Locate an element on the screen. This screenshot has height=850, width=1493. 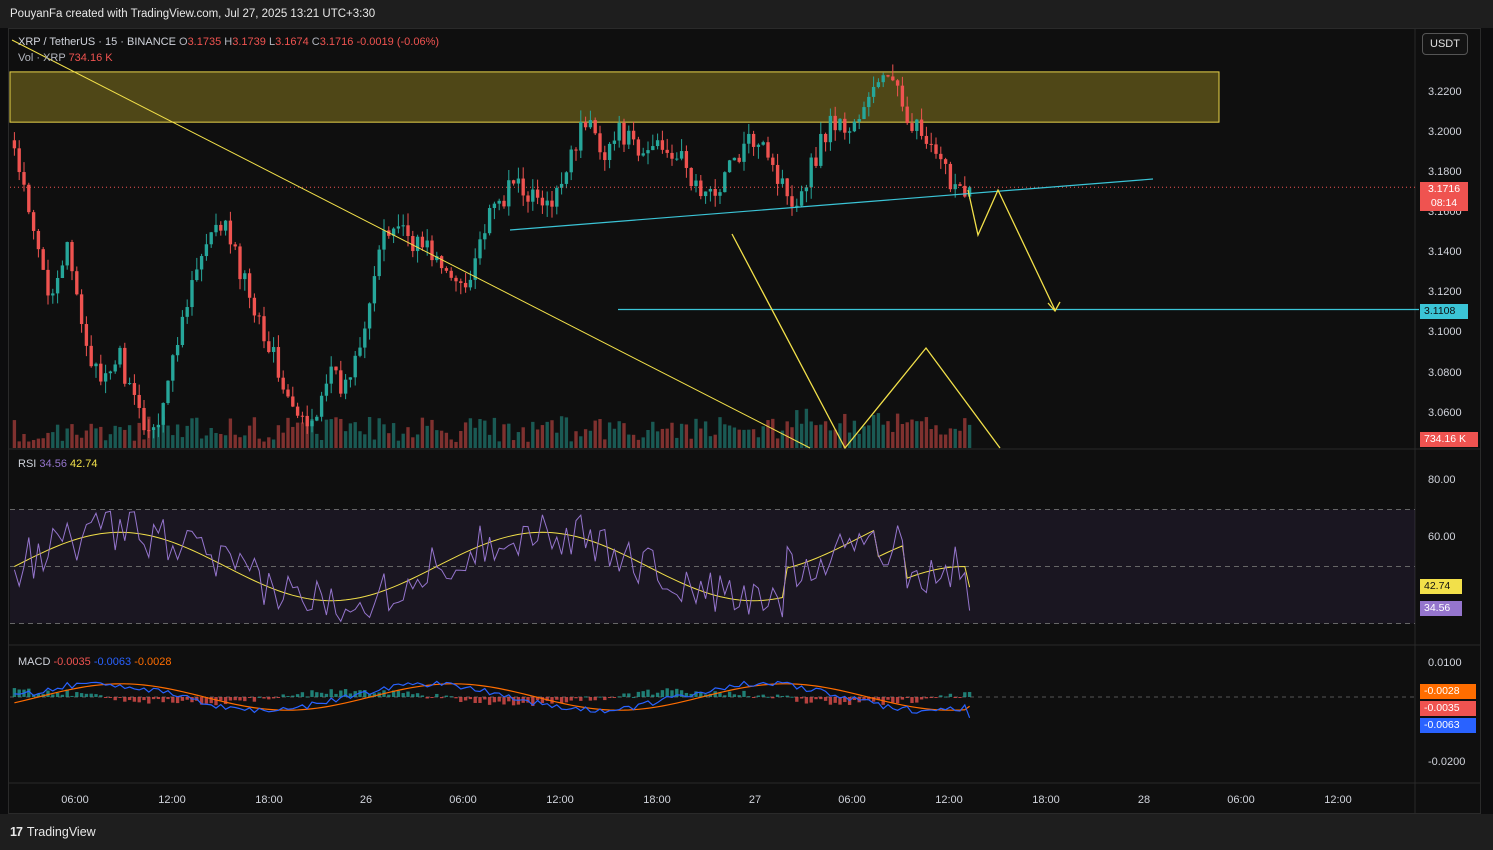
tradingview-logo: 17 TradingView is located at coordinates (53, 832).